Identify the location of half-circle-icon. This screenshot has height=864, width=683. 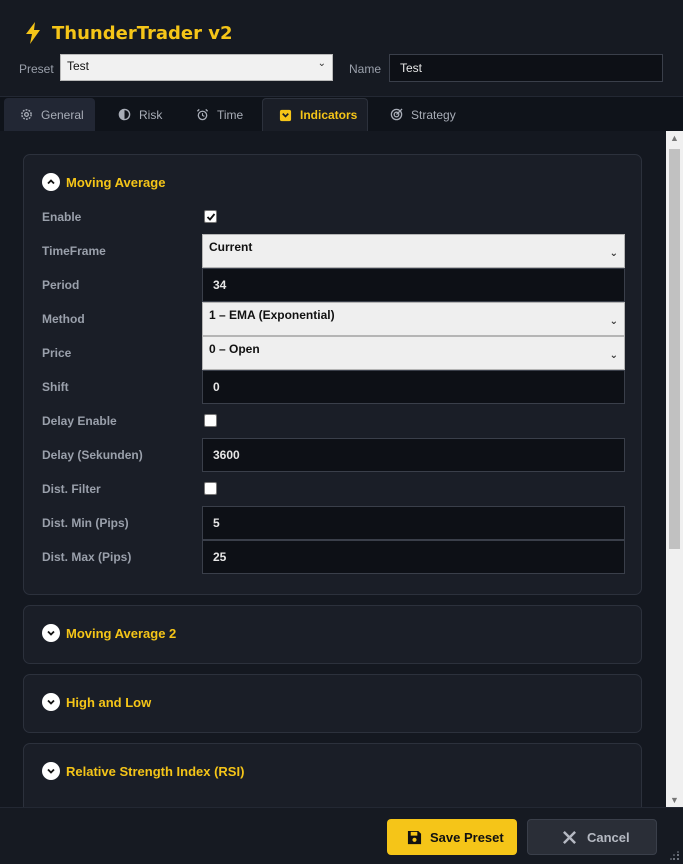
(124, 114).